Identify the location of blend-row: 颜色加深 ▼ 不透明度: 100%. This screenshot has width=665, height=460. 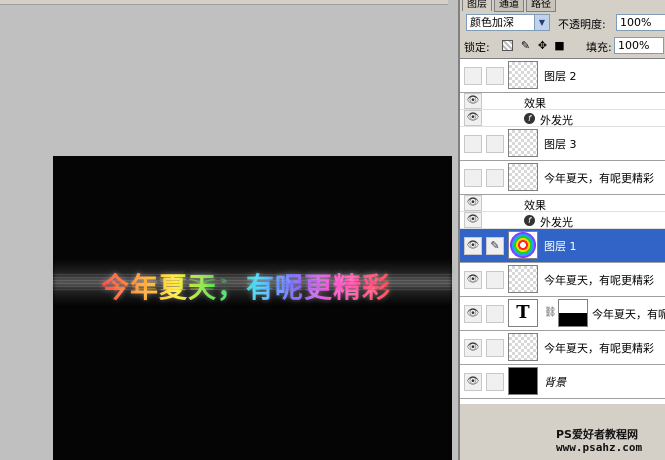
(565, 23).